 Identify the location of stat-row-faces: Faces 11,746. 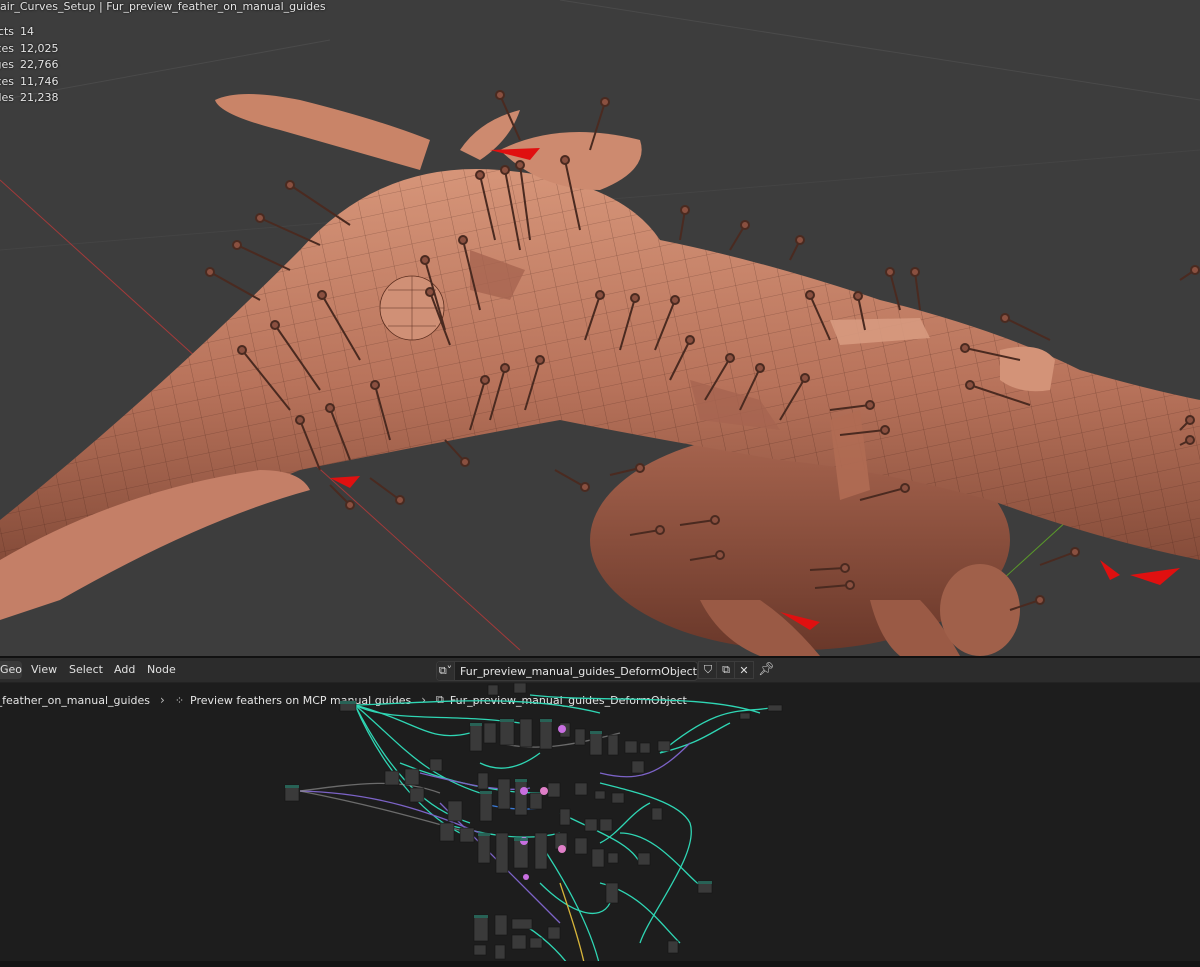
(29, 82).